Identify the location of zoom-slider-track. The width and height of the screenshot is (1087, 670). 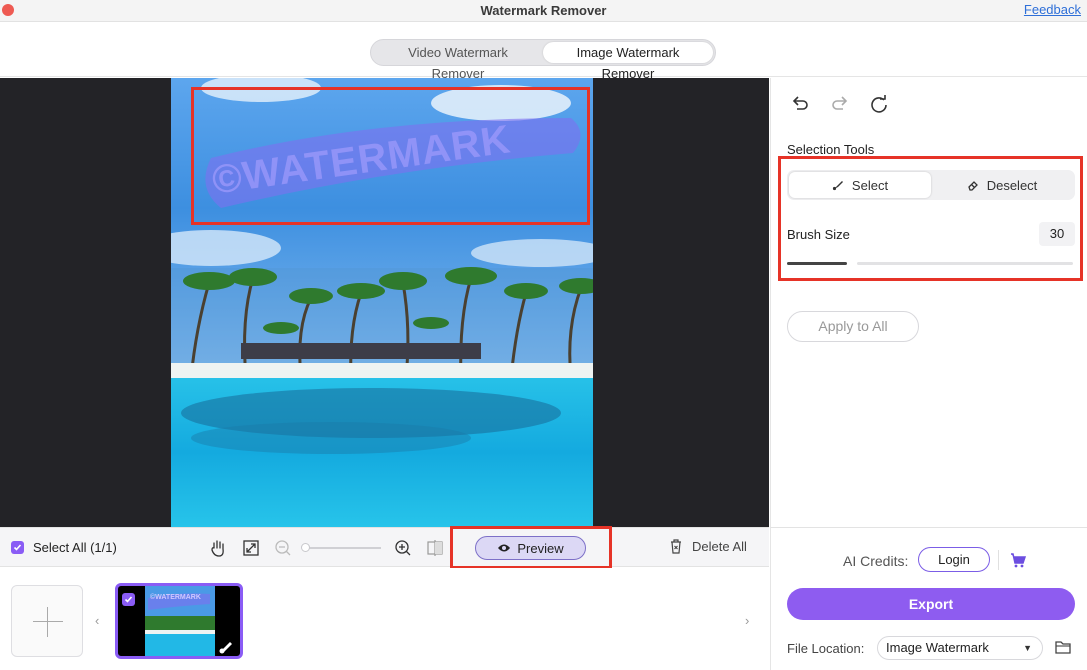
(342, 548).